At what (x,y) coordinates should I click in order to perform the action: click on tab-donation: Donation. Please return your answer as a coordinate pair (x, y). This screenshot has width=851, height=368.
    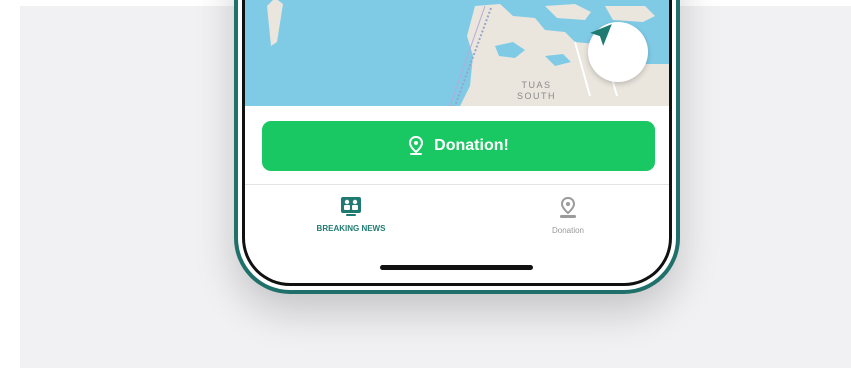
    Looking at the image, I should click on (568, 215).